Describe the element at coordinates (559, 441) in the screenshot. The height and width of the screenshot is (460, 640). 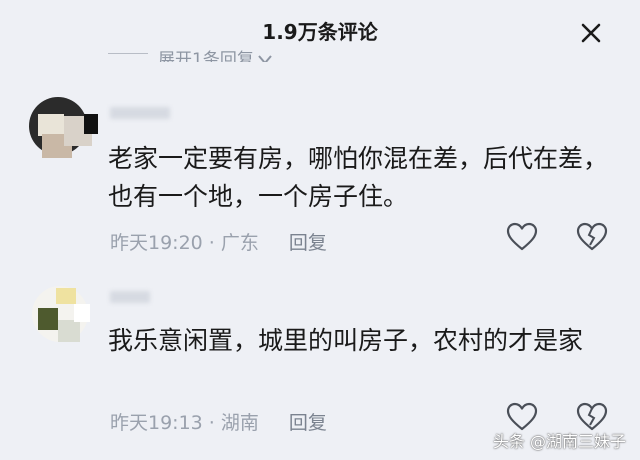
I see `watermark: 头条 @湖南三妹子` at that location.